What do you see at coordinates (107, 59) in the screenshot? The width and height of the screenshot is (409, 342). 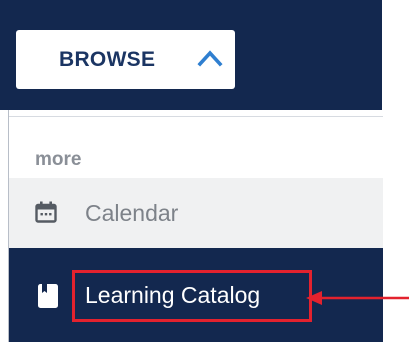 I see `browse-button-label: BROWSE` at bounding box center [107, 59].